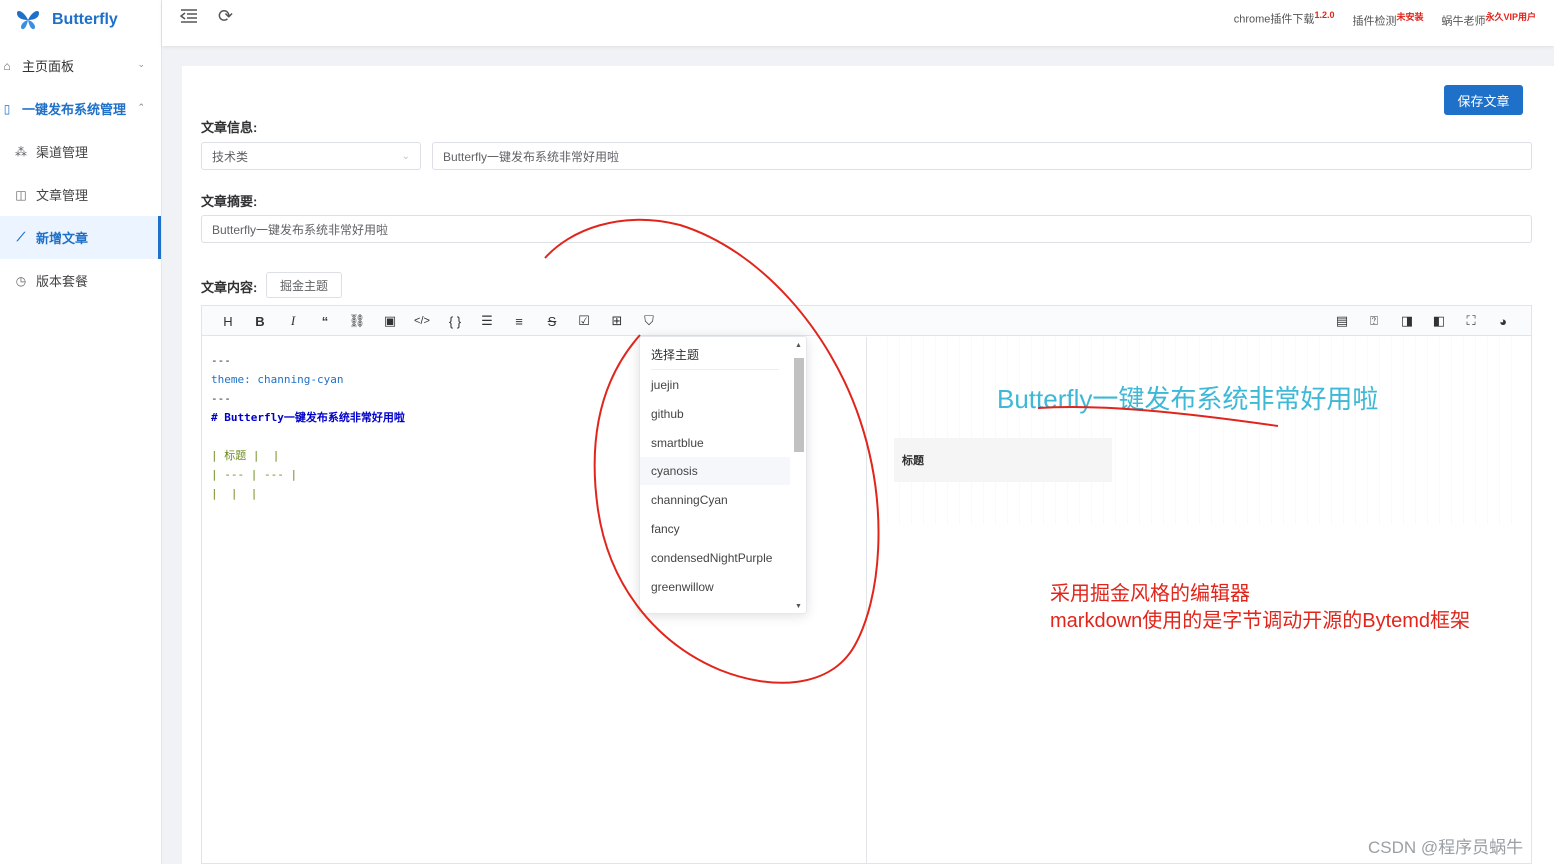 The image size is (1554, 864). What do you see at coordinates (62, 152) in the screenshot?
I see `sidebar-item-label: 渠道管理` at bounding box center [62, 152].